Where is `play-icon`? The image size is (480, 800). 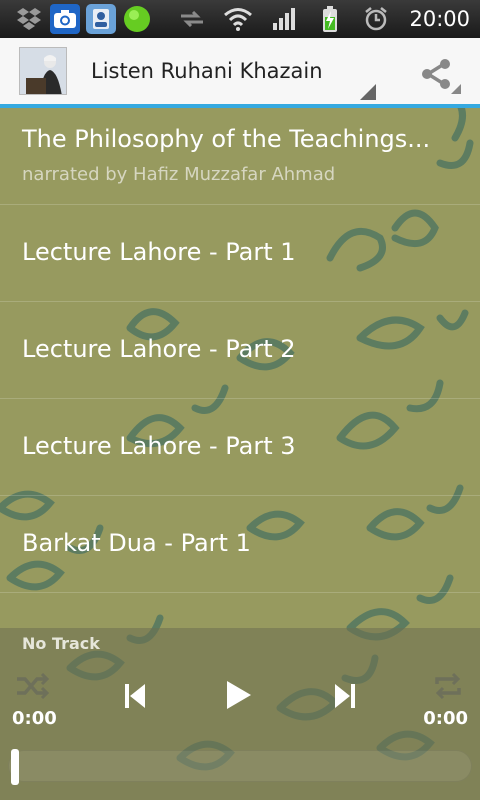 play-icon is located at coordinates (238, 695).